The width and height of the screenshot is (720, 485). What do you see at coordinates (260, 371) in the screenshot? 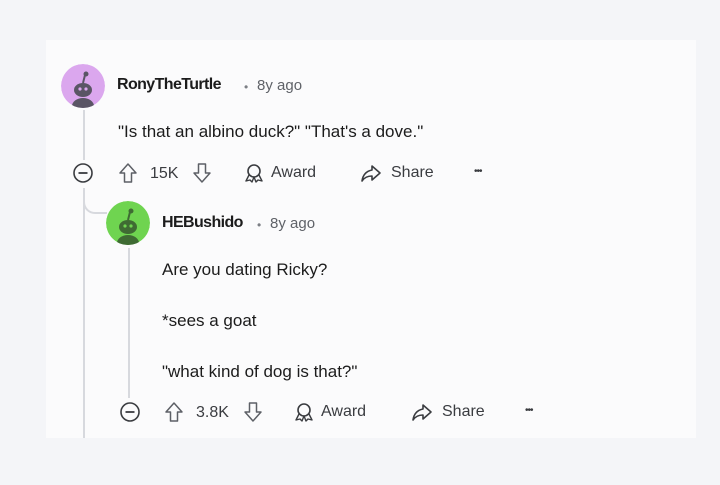
I see `comment-text-line: "what kind of dog is that?"` at bounding box center [260, 371].